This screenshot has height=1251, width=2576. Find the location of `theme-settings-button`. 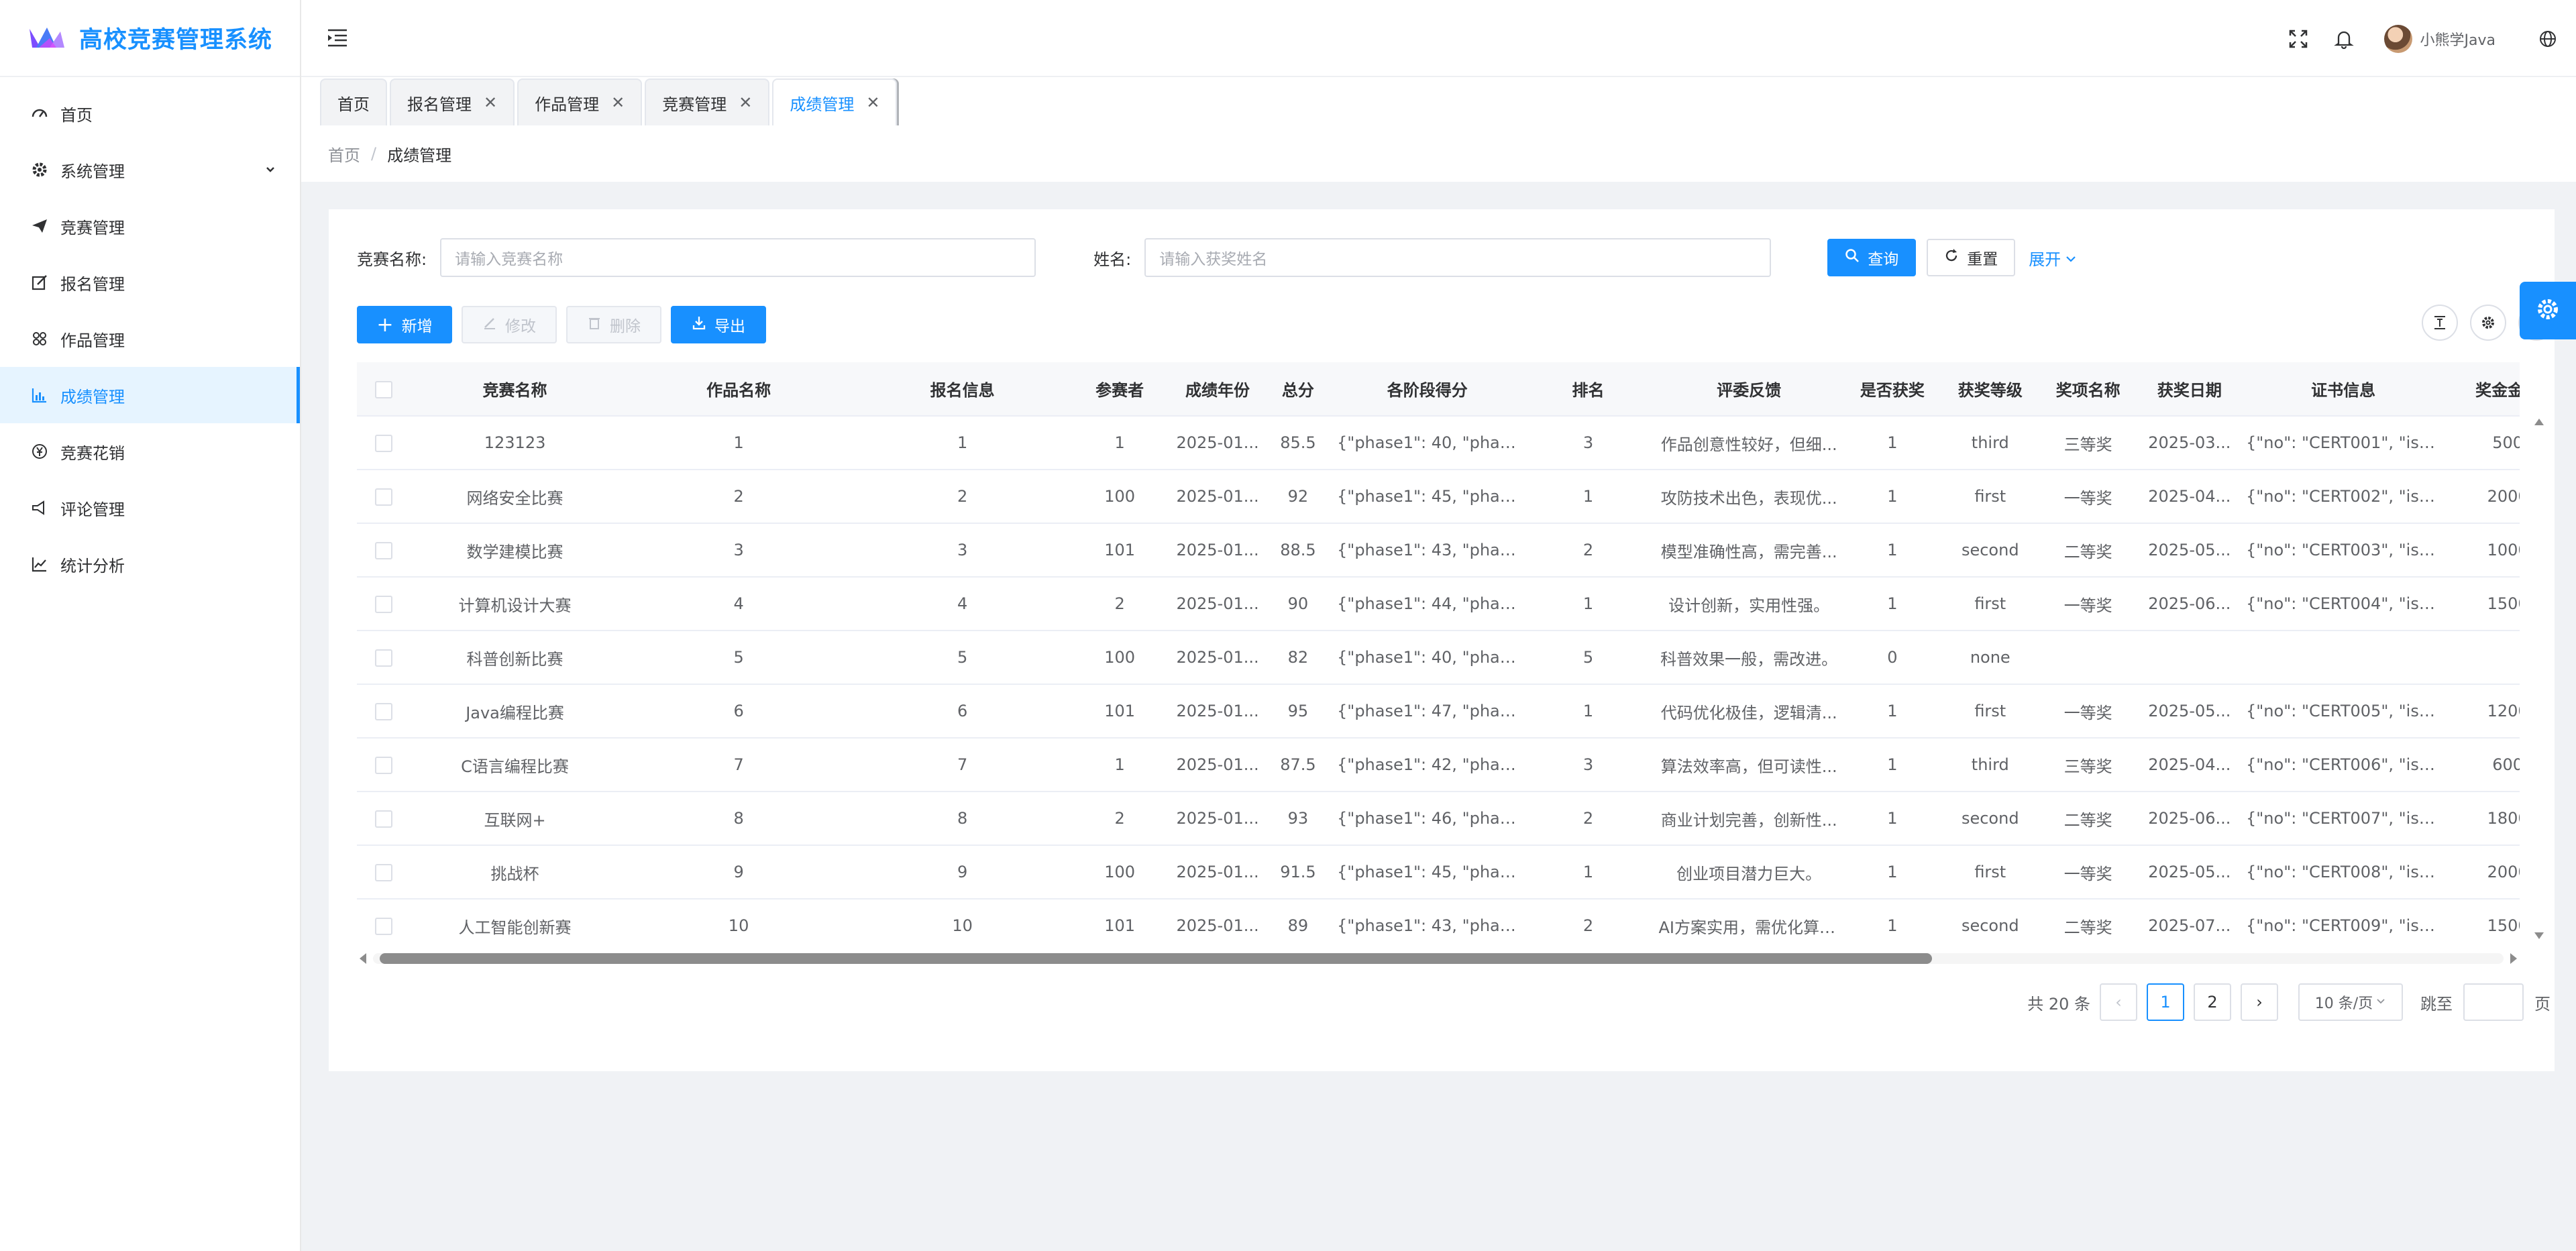

theme-settings-button is located at coordinates (2548, 310).